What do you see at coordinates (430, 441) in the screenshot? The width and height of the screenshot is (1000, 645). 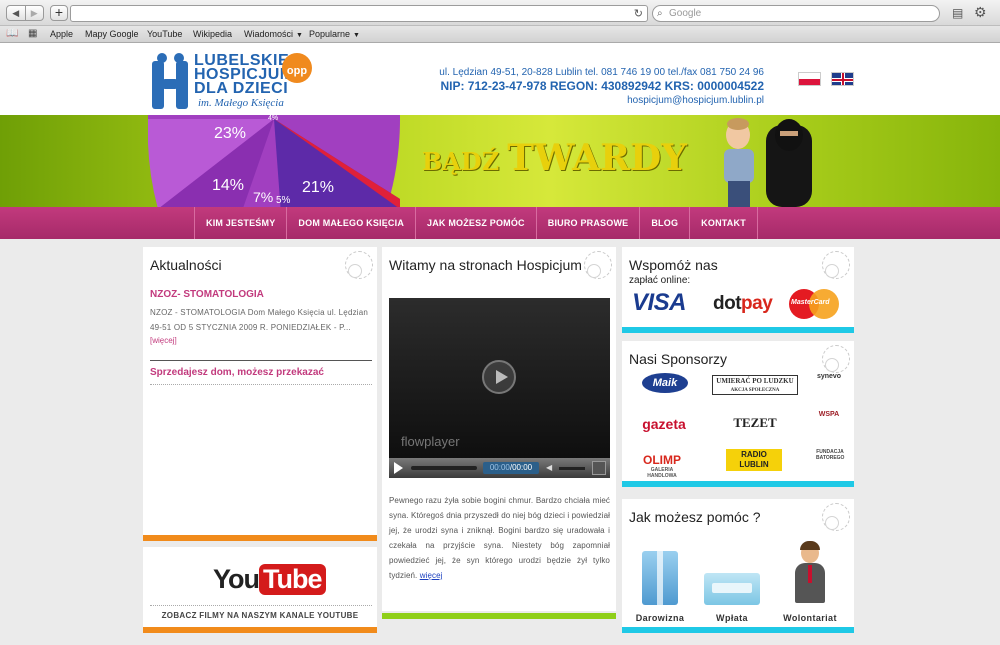 I see `player-brand: flowplayer` at bounding box center [430, 441].